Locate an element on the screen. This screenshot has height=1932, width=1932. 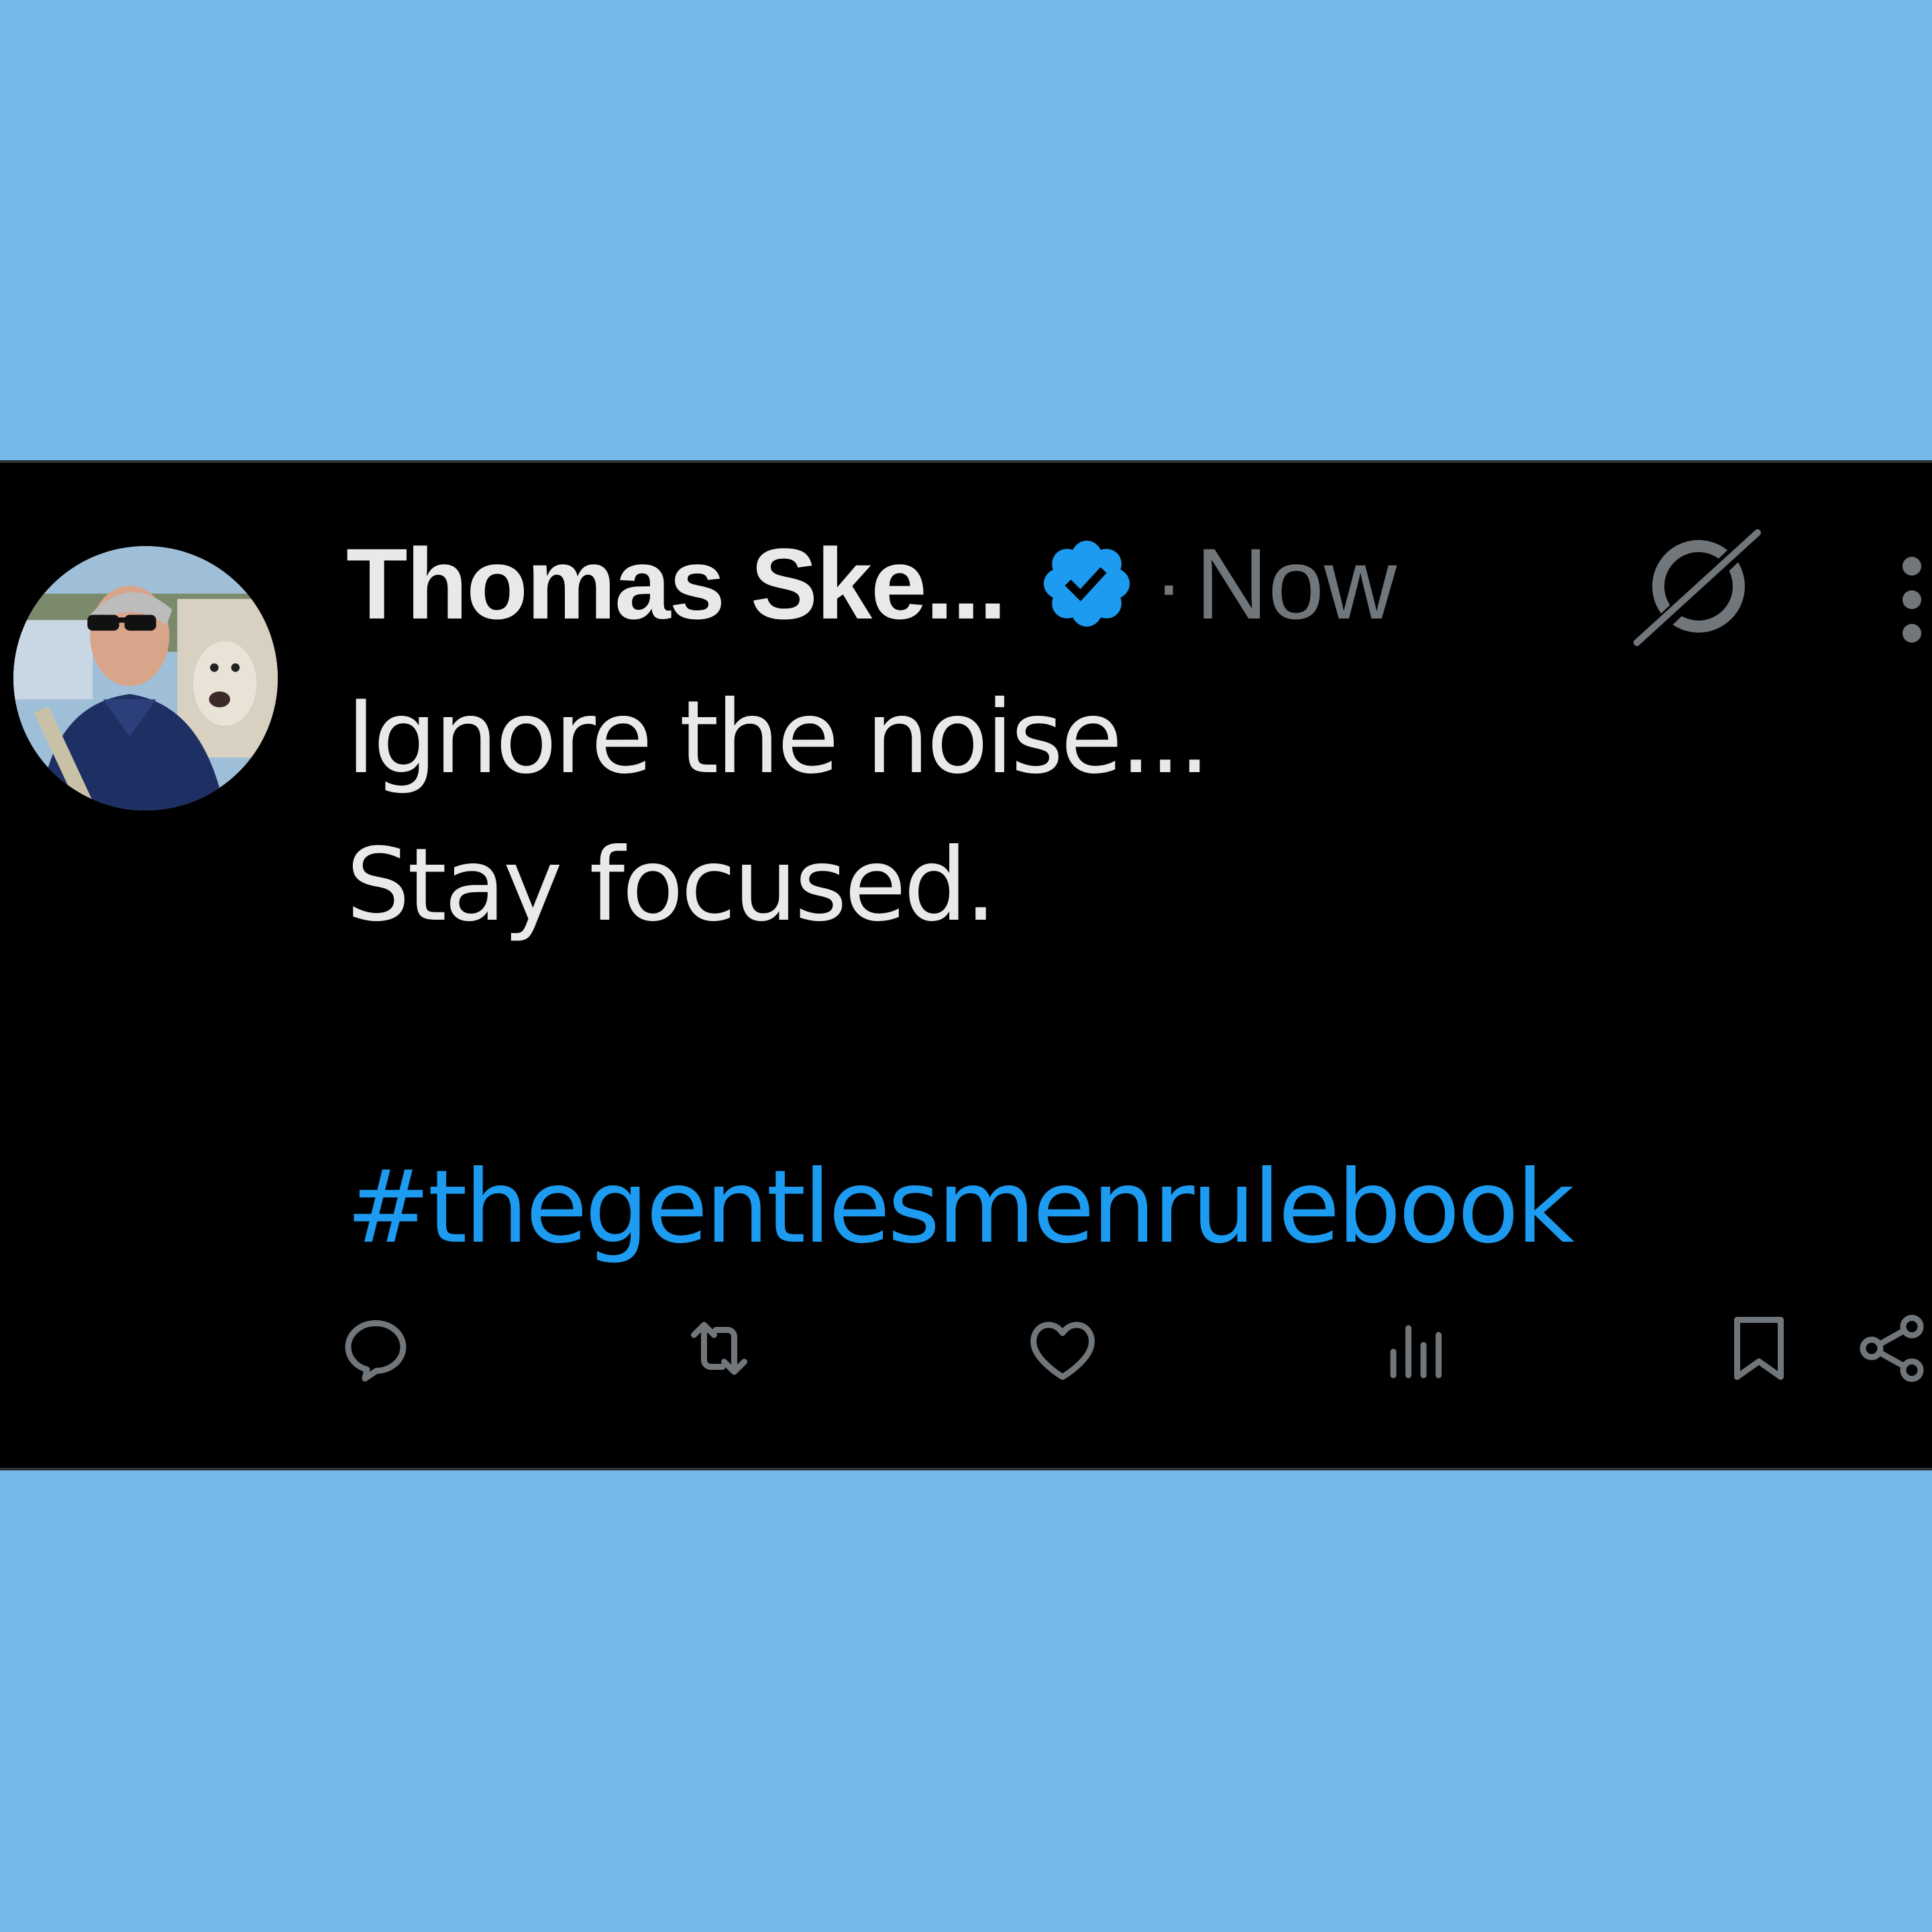
share-button is located at coordinates (1891, 1348).